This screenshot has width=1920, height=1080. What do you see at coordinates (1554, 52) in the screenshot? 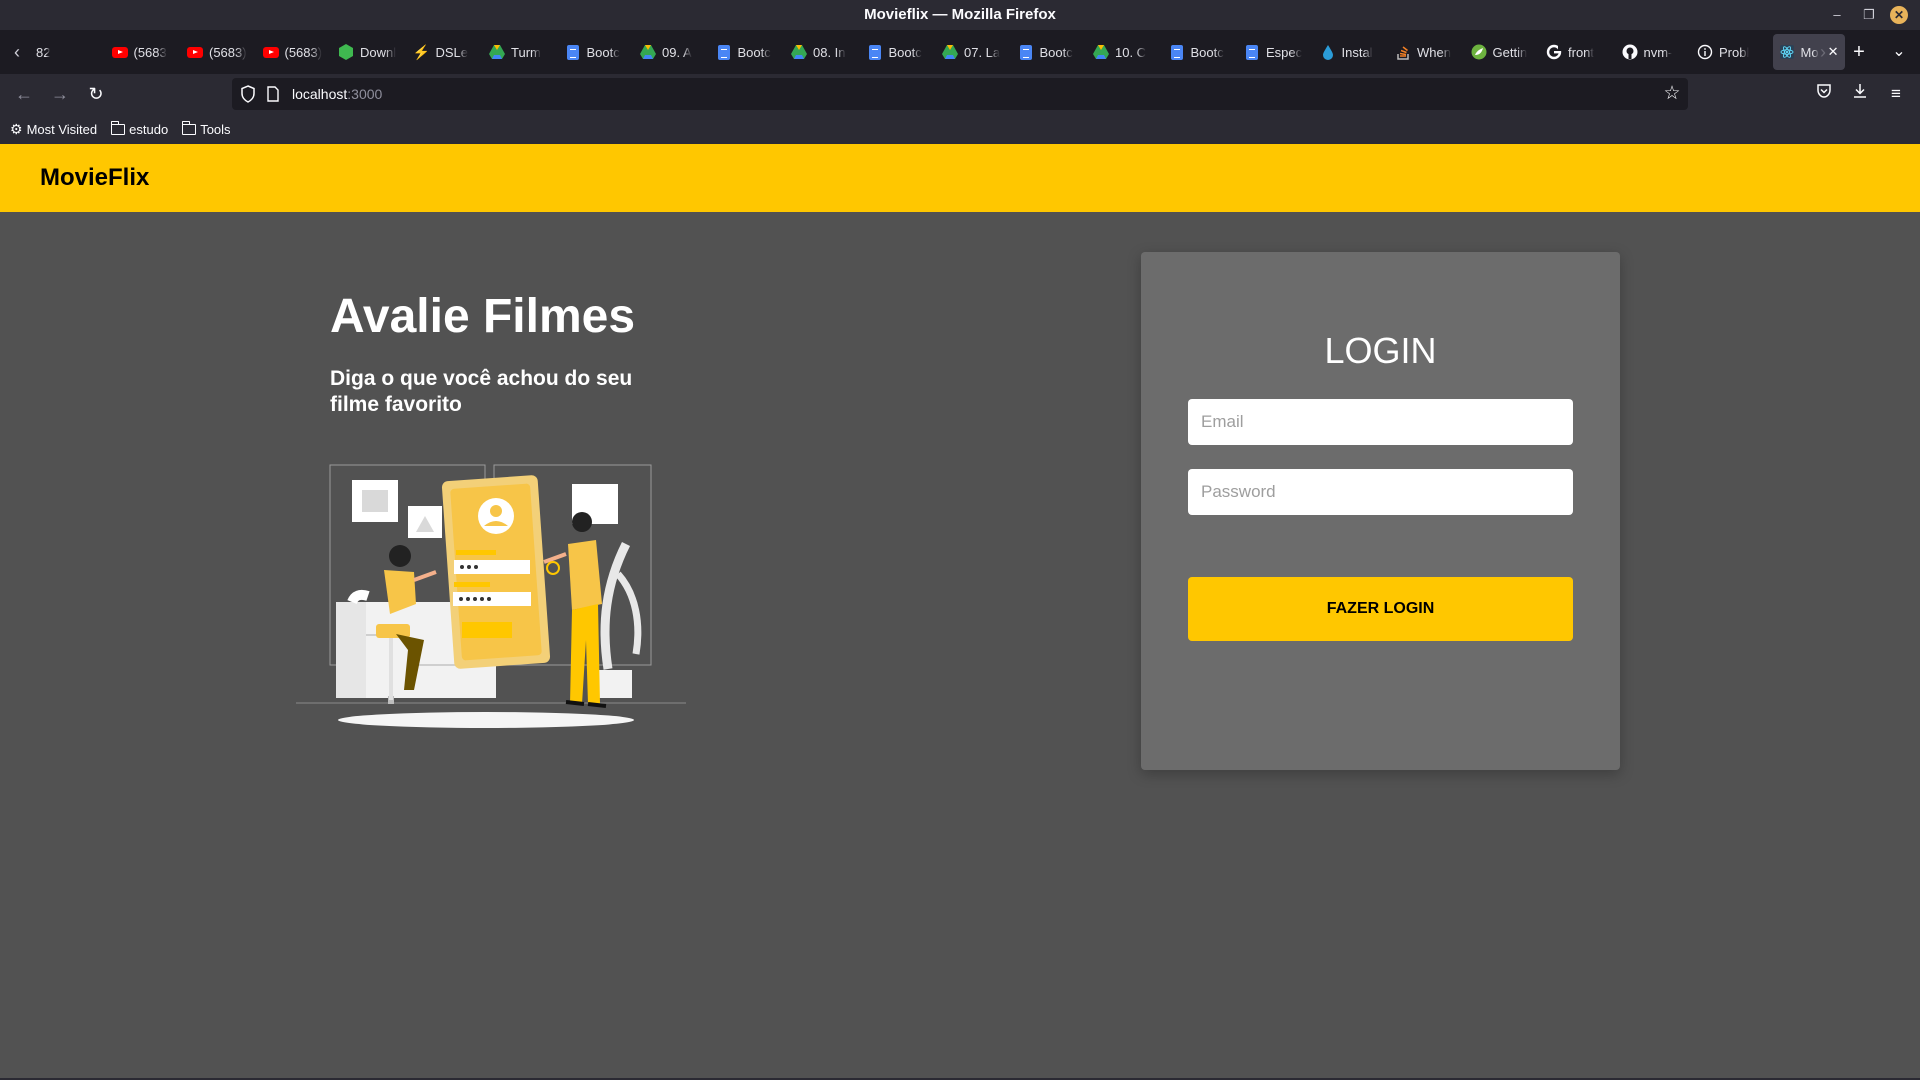
I see `google-icon` at bounding box center [1554, 52].